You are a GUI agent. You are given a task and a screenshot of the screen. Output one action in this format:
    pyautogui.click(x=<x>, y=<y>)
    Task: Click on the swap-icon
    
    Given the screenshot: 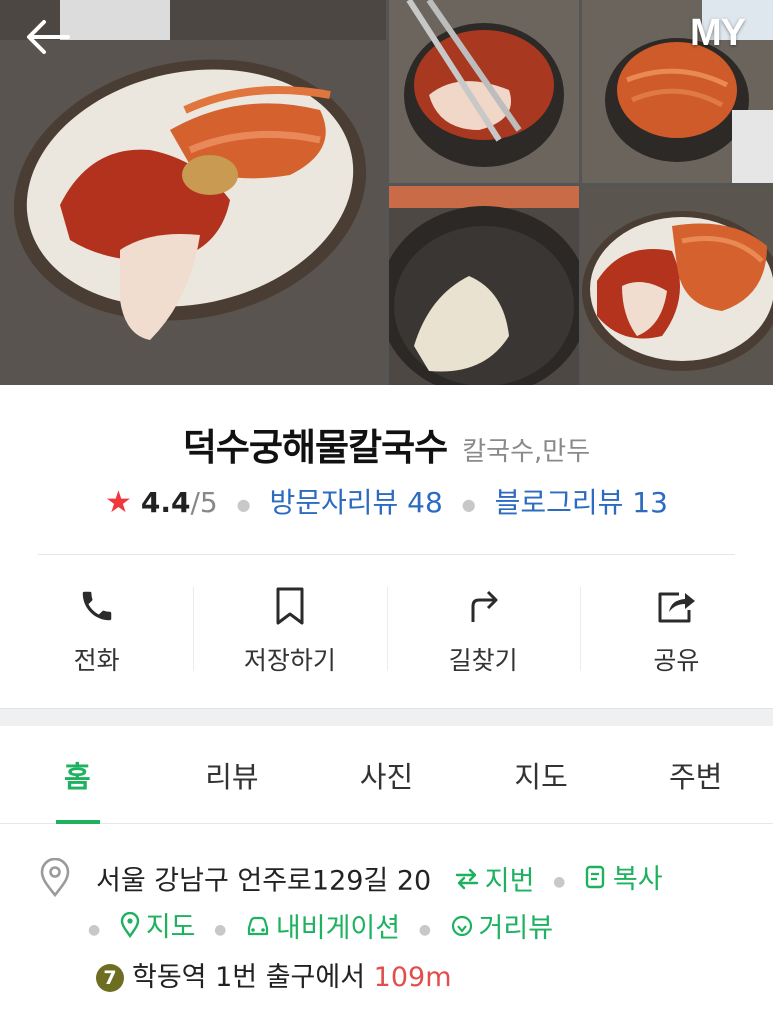 What is the action you would take?
    pyautogui.click(x=466, y=878)
    